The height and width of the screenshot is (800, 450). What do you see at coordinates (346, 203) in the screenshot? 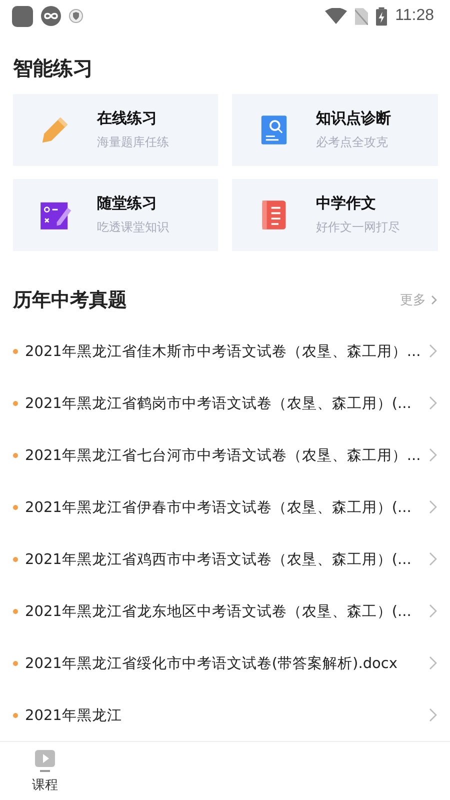
I see `card-title: 中学作文` at bounding box center [346, 203].